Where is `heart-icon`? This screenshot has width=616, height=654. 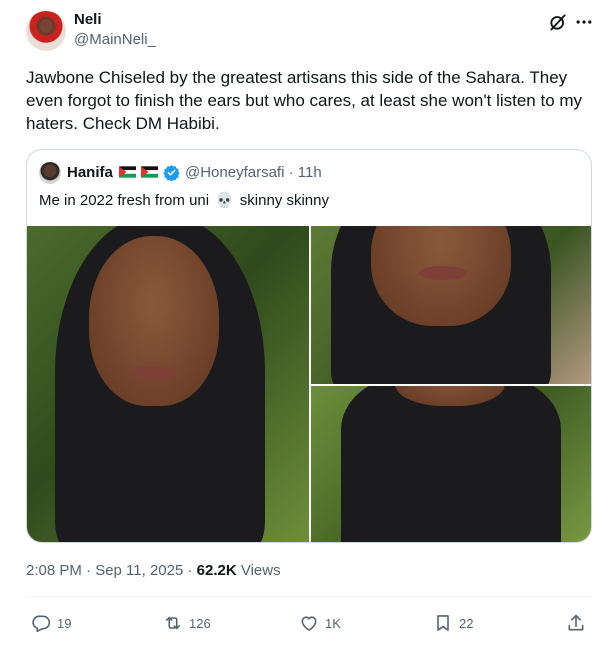 heart-icon is located at coordinates (309, 623).